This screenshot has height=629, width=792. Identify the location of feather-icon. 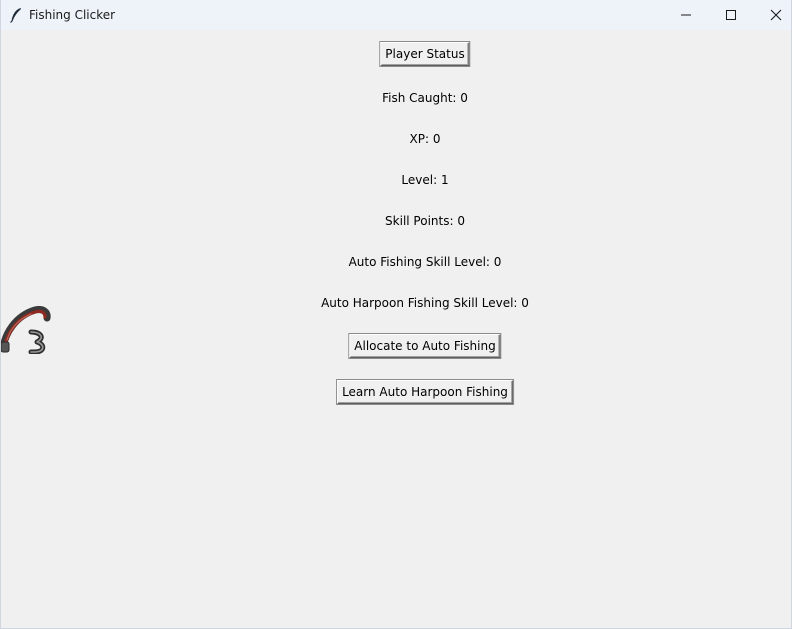
(16, 15).